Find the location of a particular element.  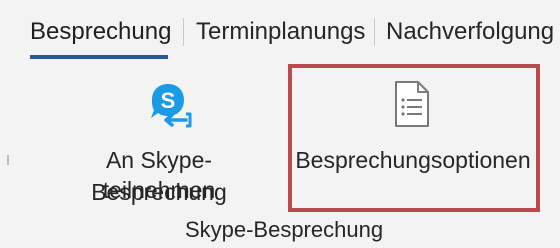

tab-label: Terminplanungs is located at coordinates (281, 31).